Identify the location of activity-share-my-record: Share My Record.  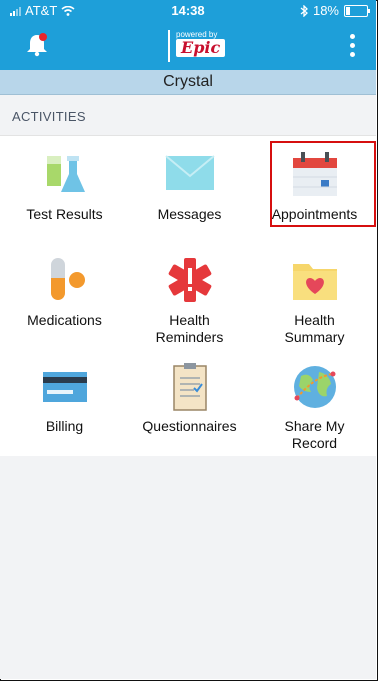
(314, 407).